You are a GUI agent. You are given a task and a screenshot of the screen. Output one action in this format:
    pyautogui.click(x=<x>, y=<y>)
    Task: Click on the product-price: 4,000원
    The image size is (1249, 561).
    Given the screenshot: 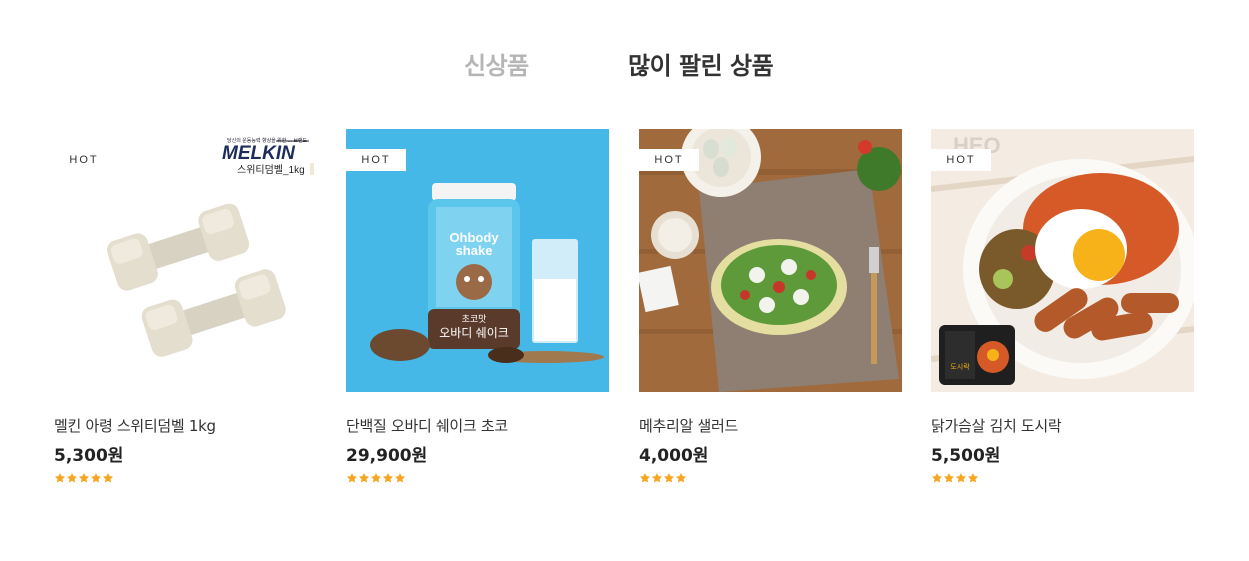 What is the action you would take?
    pyautogui.click(x=674, y=456)
    